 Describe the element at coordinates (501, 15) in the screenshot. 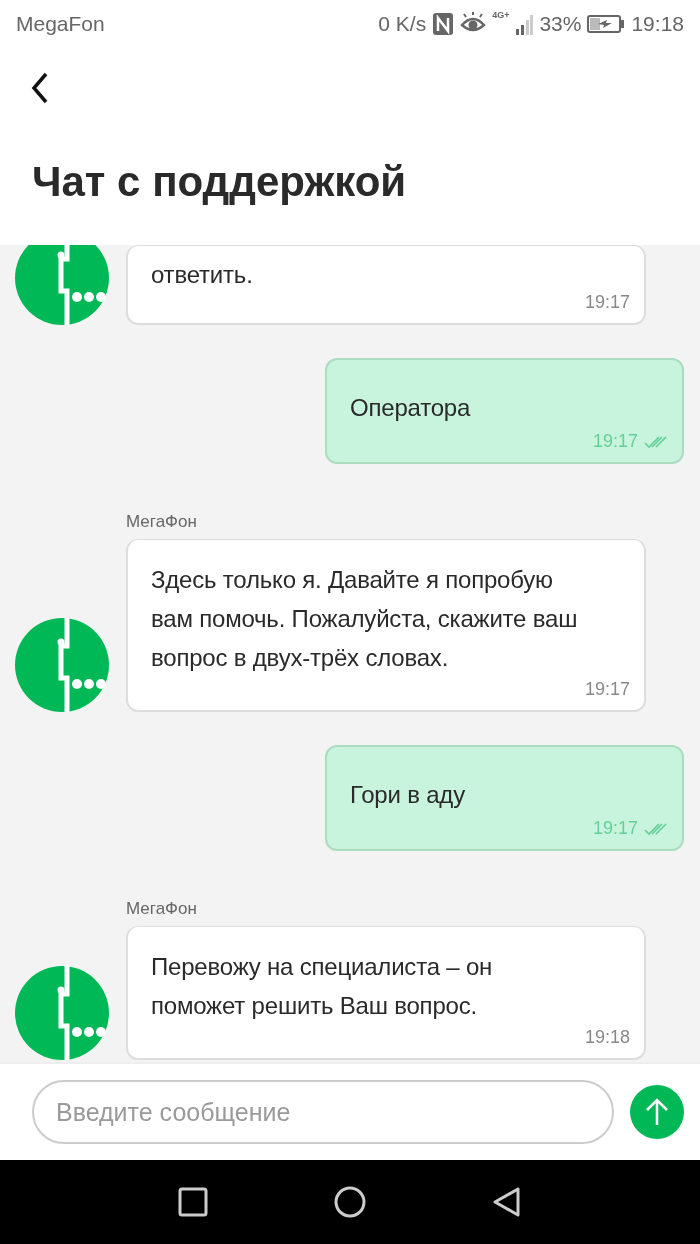

I see `network-type: 4G+` at that location.